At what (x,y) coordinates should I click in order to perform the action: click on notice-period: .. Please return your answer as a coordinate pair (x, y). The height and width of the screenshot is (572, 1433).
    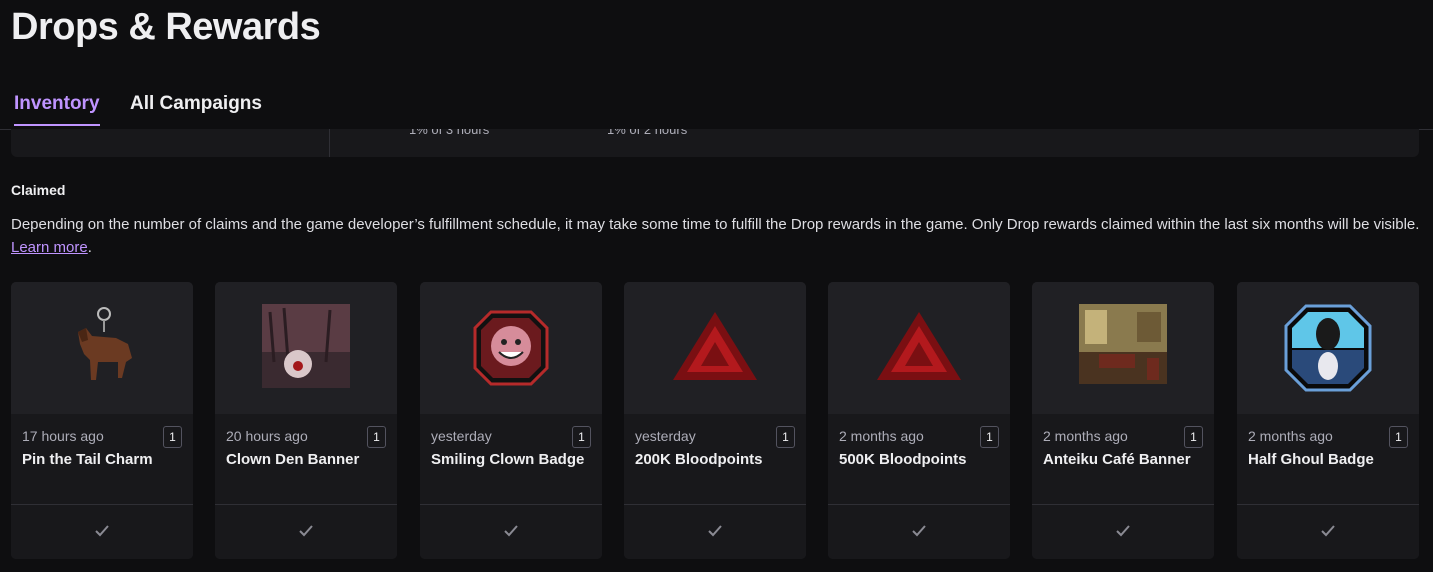
    Looking at the image, I should click on (89, 247).